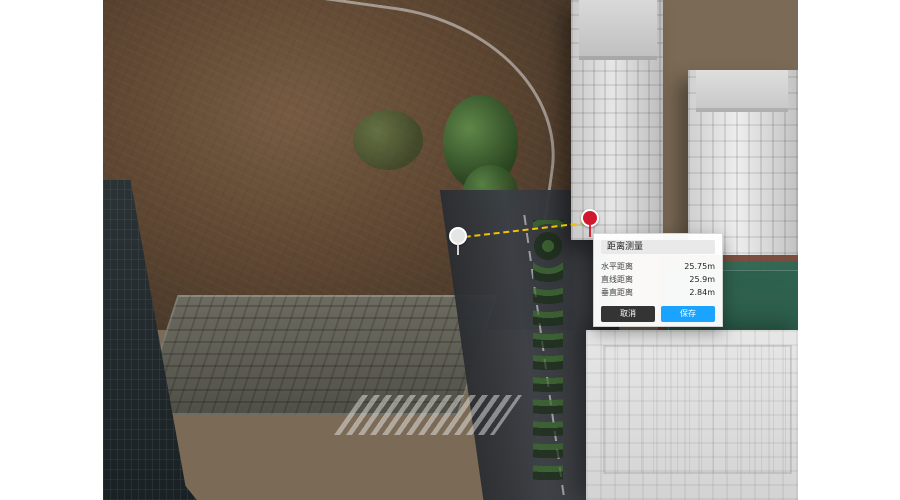  Describe the element at coordinates (617, 266) in the screenshot. I see `measurement-label: 水平距离` at that location.